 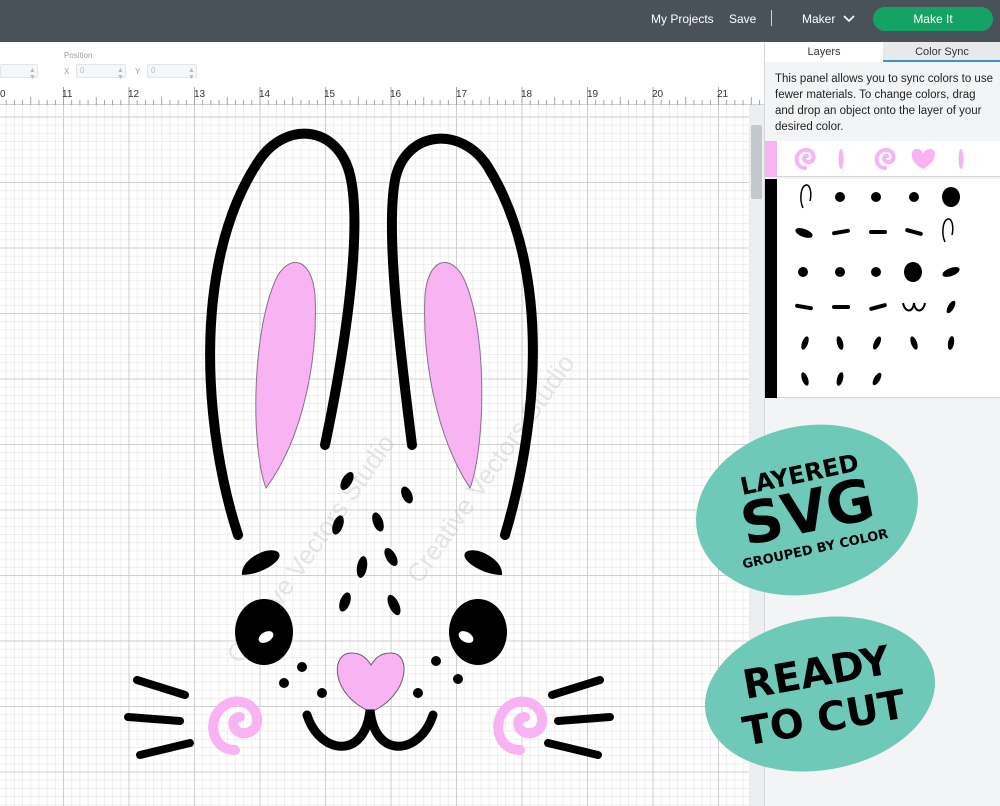 What do you see at coordinates (462, 94) in the screenshot?
I see `ruler-label: 17` at bounding box center [462, 94].